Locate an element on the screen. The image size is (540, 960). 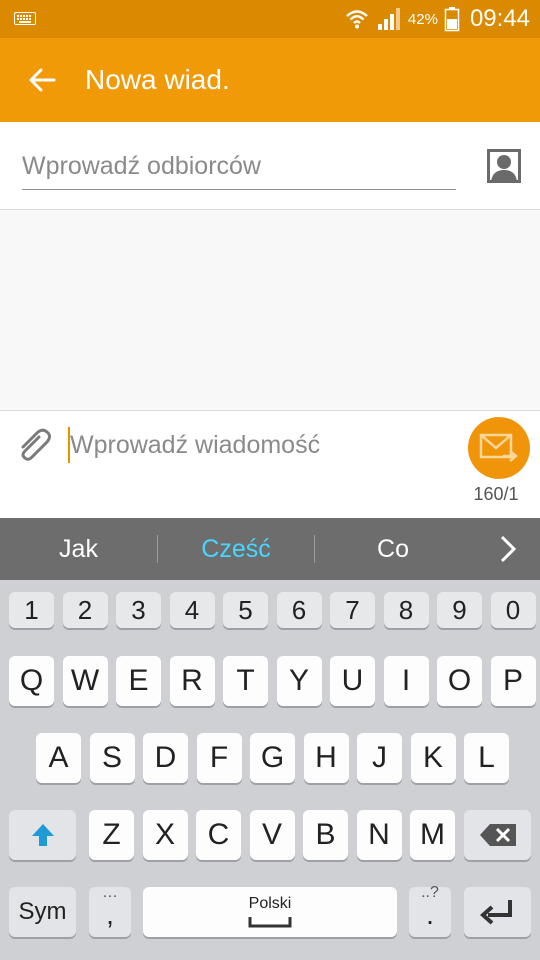
number-key: 6 is located at coordinates (299, 610).